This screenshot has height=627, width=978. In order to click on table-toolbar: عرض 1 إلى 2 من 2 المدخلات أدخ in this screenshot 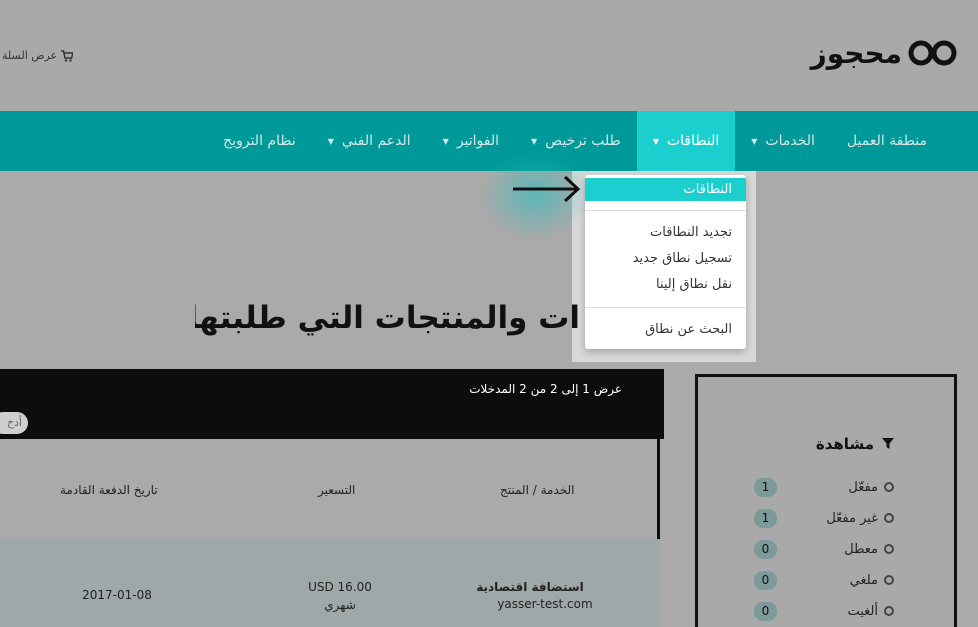, I will do `click(332, 404)`.